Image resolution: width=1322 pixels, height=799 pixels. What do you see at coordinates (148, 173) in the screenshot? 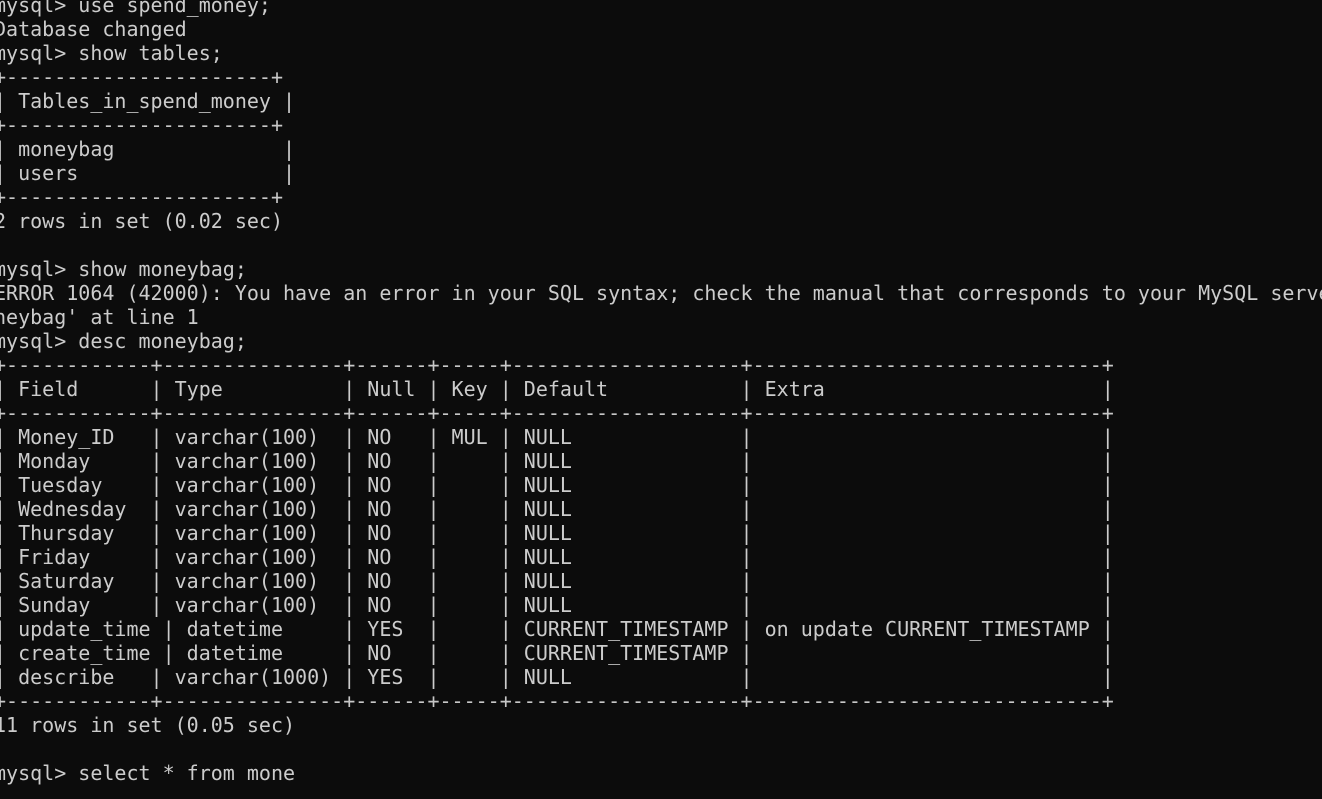
I see `output-line: | users |` at bounding box center [148, 173].